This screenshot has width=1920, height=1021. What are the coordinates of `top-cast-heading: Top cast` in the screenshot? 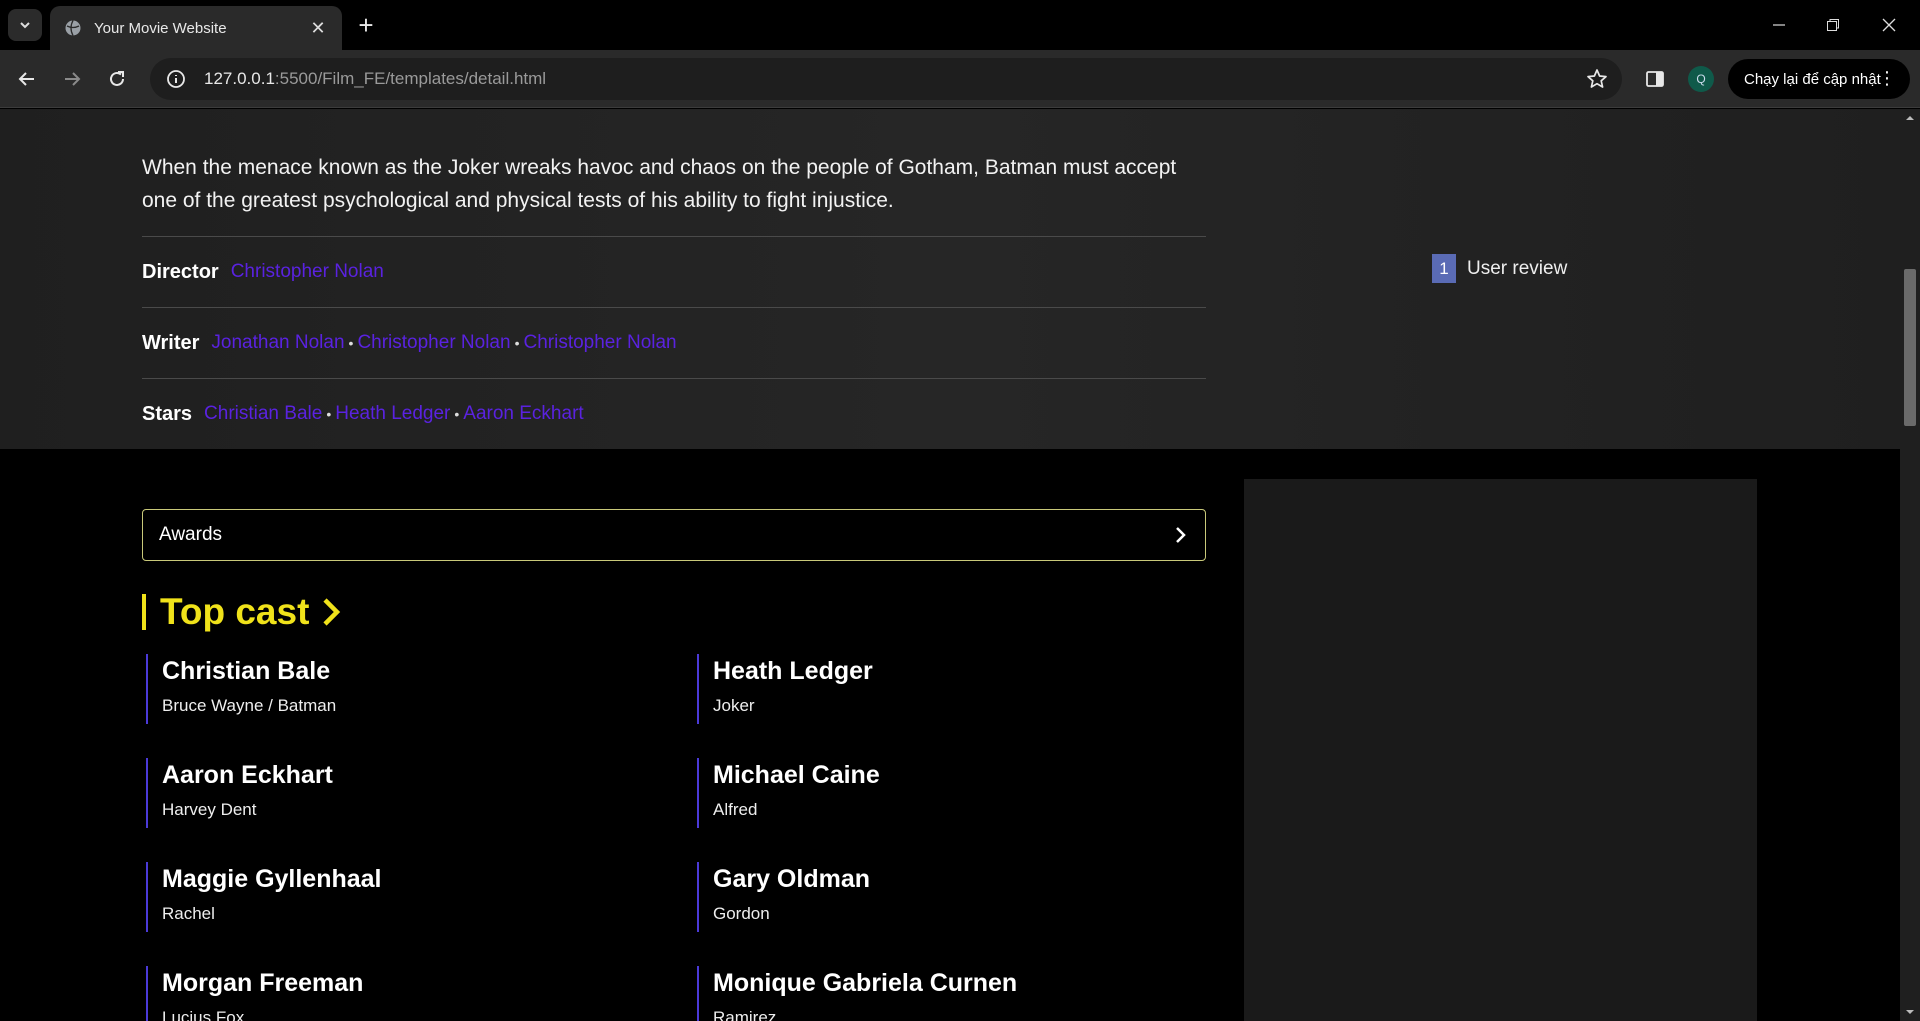 It's located at (242, 612).